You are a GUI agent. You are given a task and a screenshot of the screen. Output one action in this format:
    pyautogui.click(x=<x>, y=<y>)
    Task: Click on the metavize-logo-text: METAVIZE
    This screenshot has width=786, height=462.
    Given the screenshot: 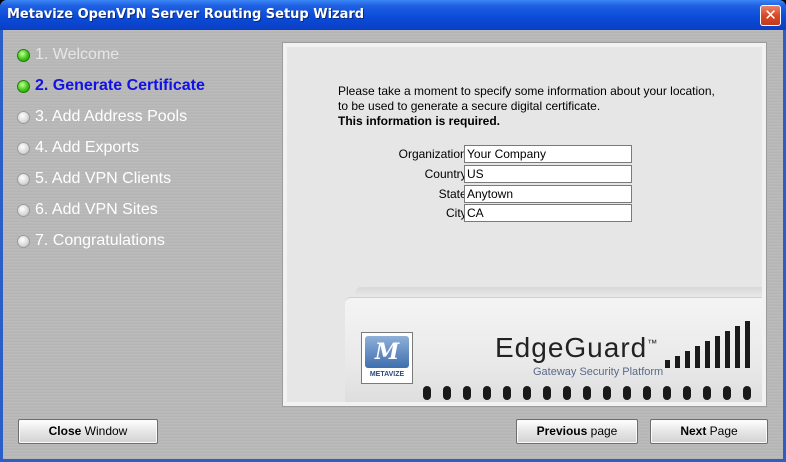 What is the action you would take?
    pyautogui.click(x=387, y=374)
    